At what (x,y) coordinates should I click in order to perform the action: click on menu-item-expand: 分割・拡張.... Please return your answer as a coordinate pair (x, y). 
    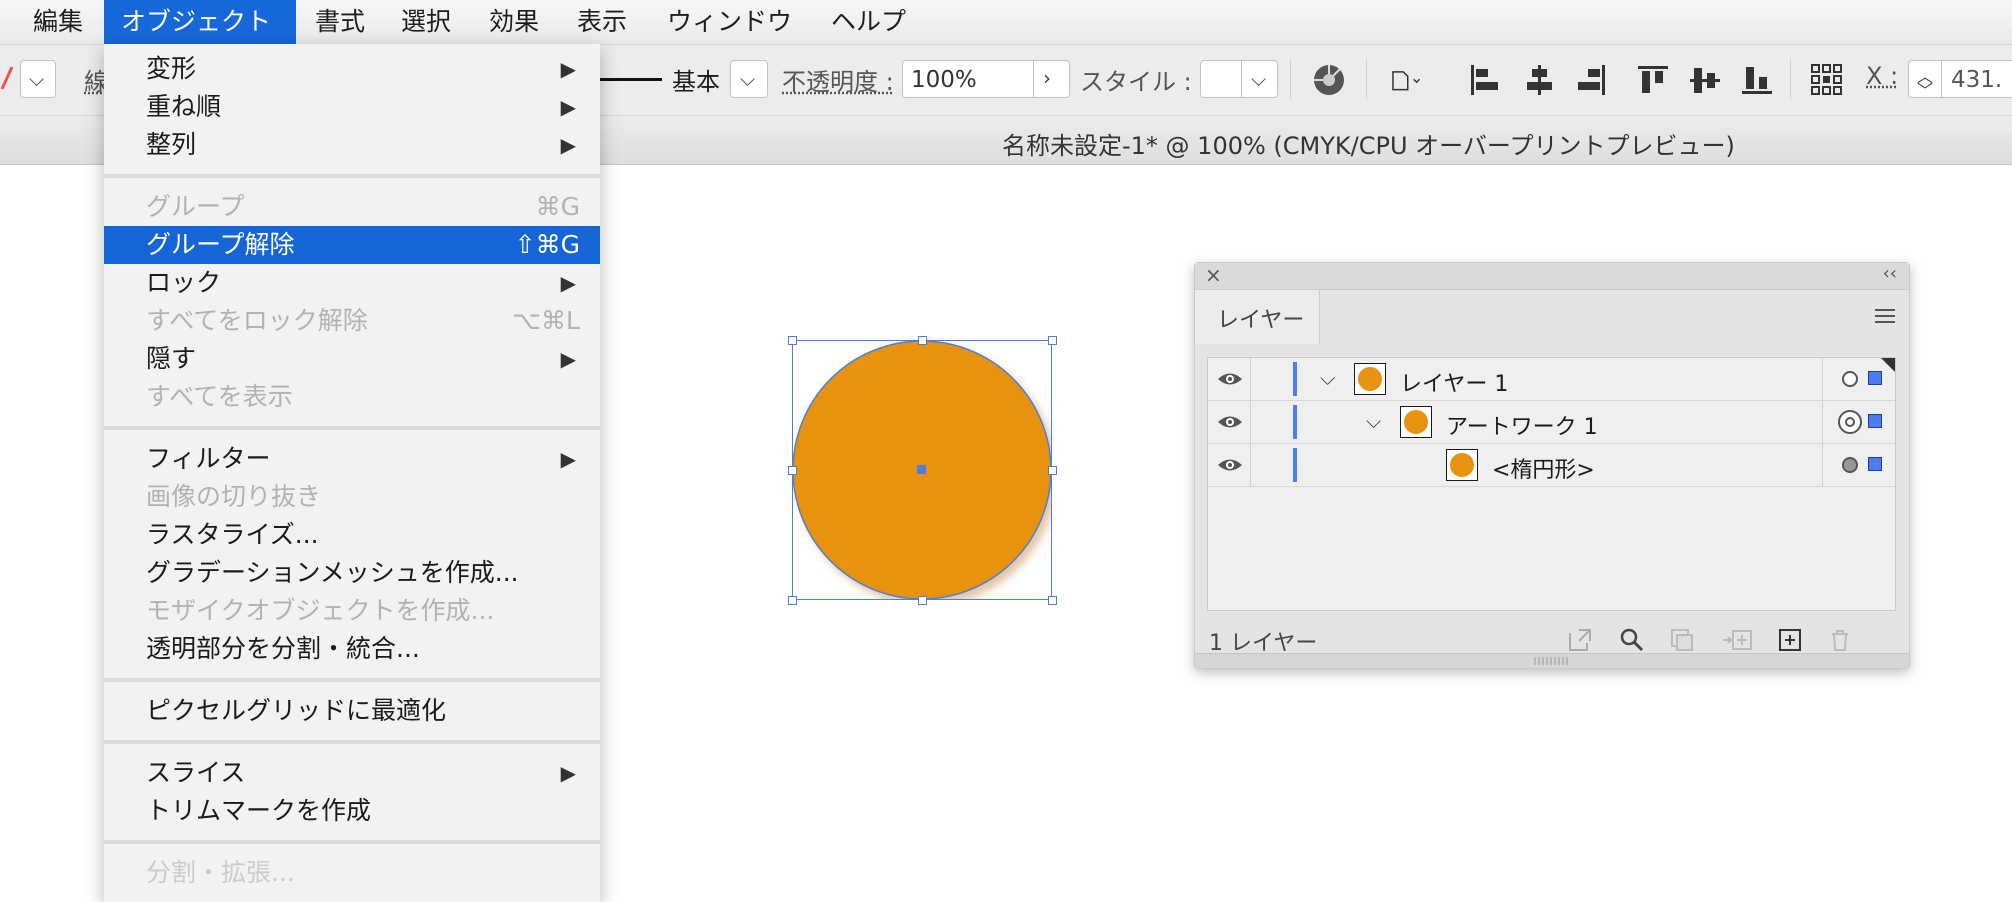
    Looking at the image, I should click on (352, 873).